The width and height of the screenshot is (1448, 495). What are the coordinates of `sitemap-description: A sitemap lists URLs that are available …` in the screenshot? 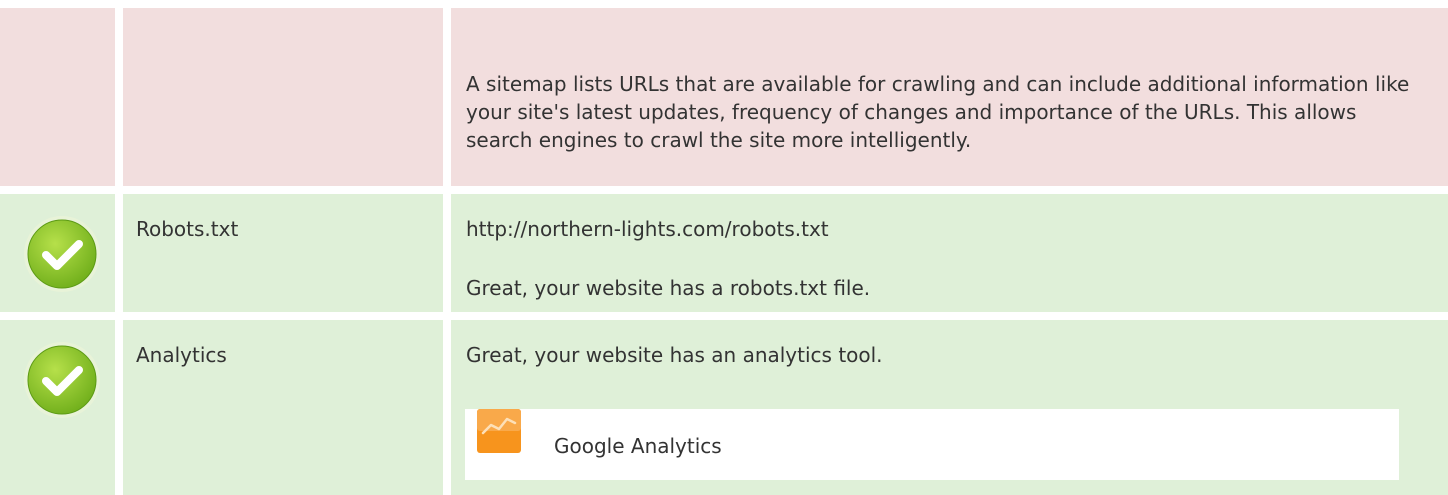 It's located at (938, 112).